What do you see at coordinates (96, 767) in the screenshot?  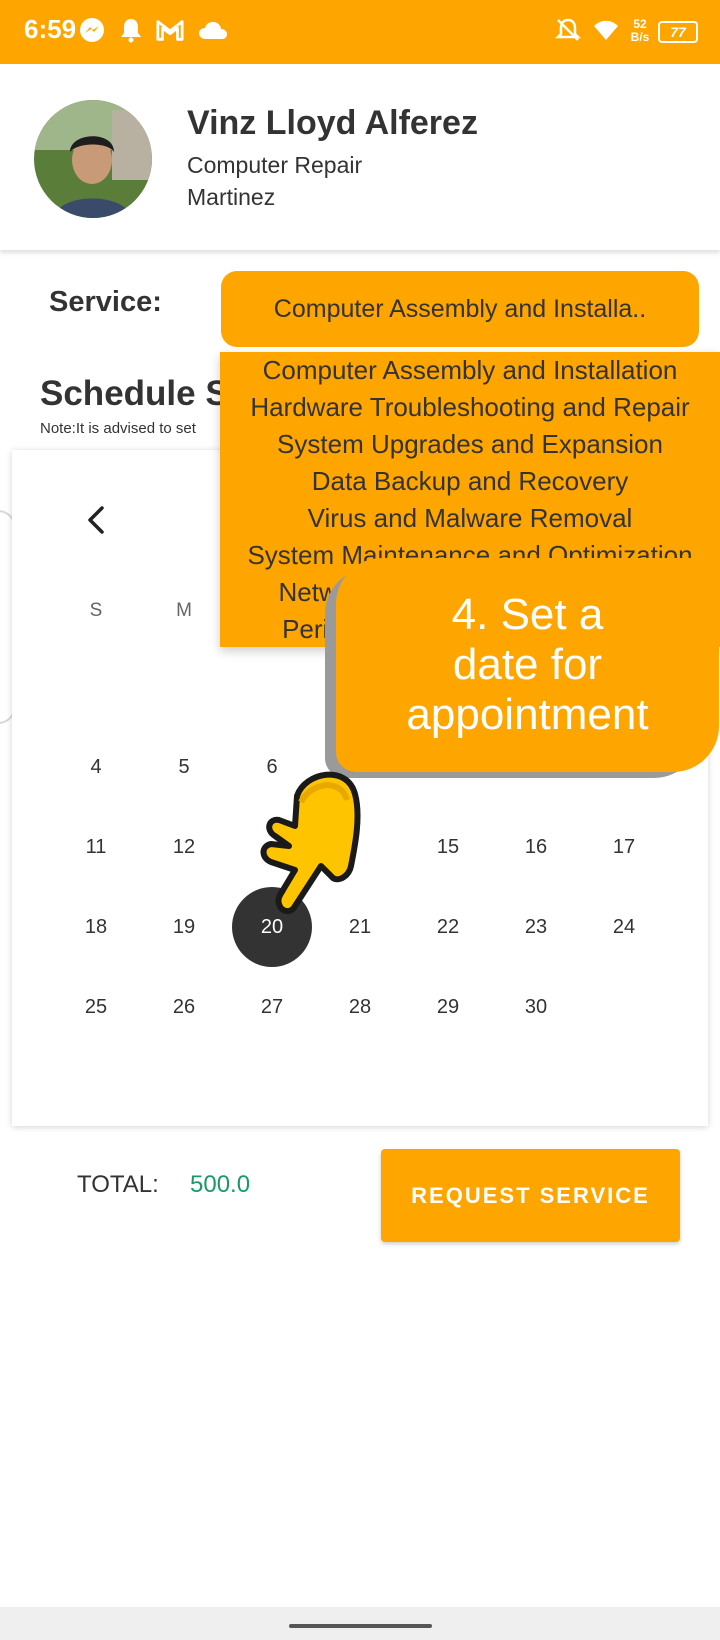 I see `calendar-day: 4` at bounding box center [96, 767].